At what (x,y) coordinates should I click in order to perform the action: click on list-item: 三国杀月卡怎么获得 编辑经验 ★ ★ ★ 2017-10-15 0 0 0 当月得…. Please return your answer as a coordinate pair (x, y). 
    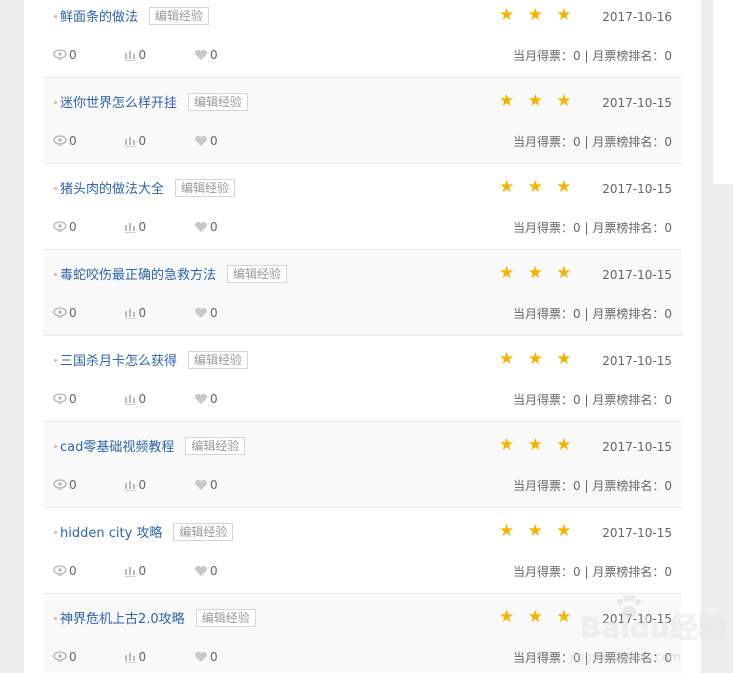
    Looking at the image, I should click on (362, 379).